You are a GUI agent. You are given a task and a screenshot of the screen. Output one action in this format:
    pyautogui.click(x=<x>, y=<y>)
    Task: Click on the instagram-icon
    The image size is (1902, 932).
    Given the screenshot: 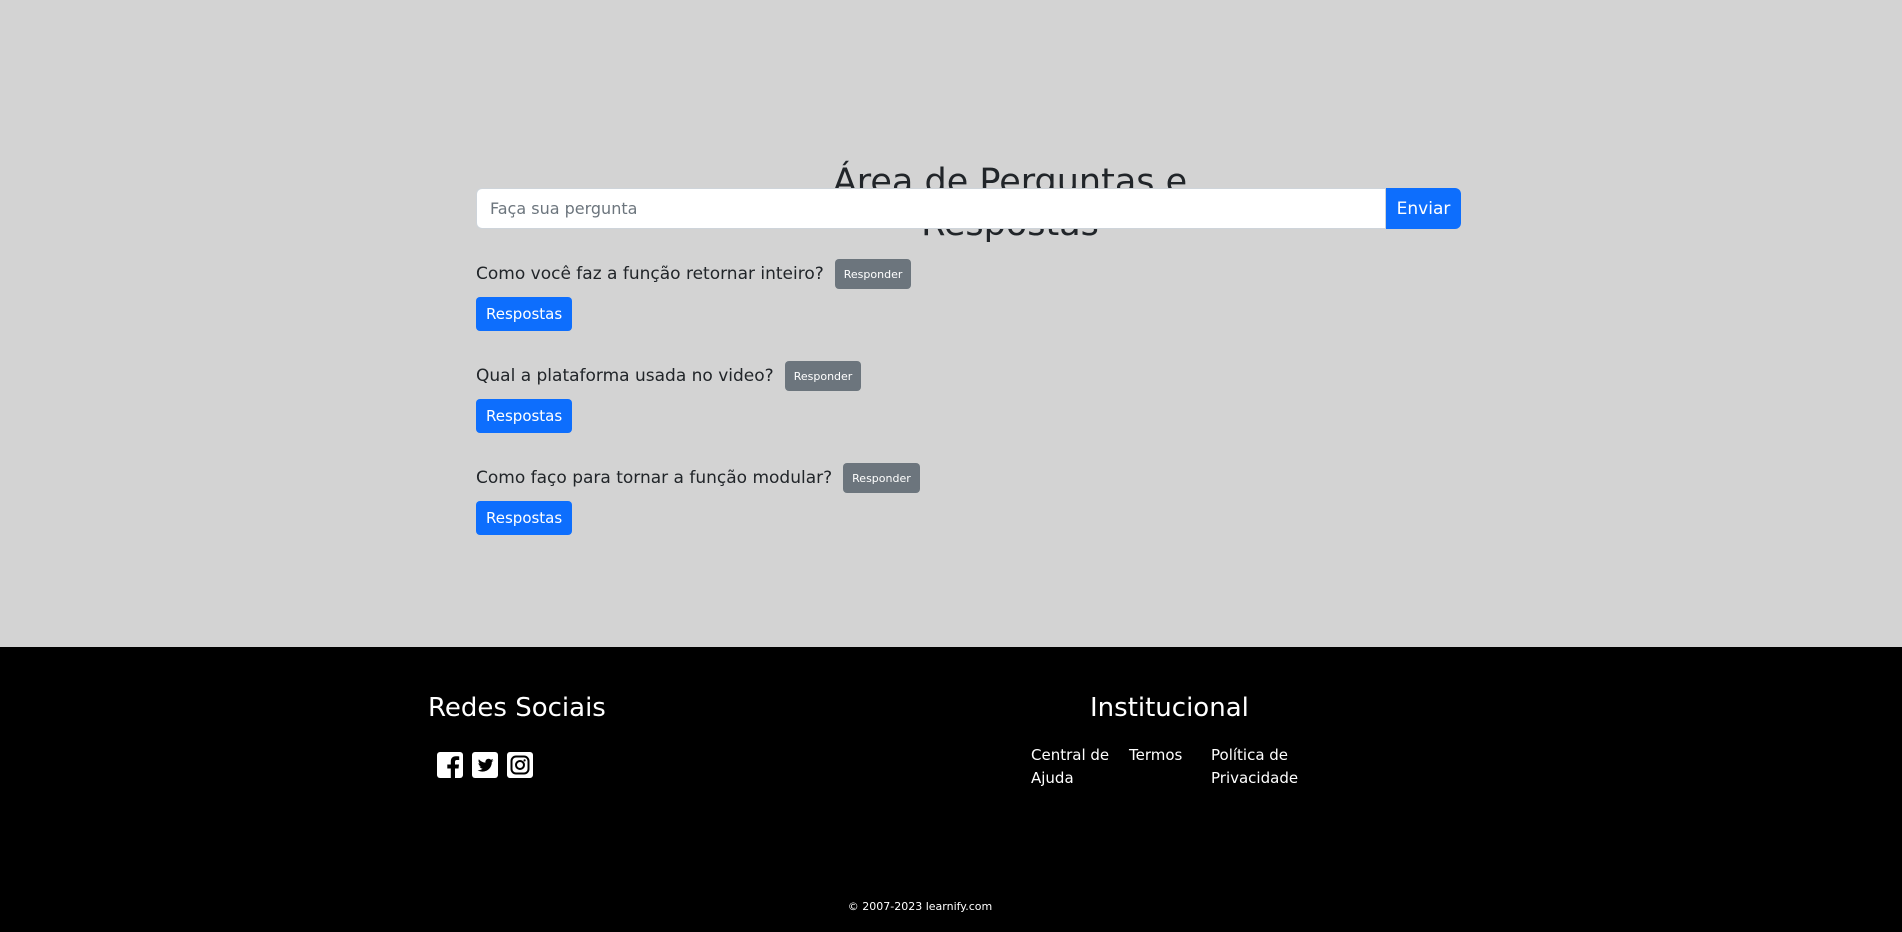 What is the action you would take?
    pyautogui.click(x=520, y=765)
    